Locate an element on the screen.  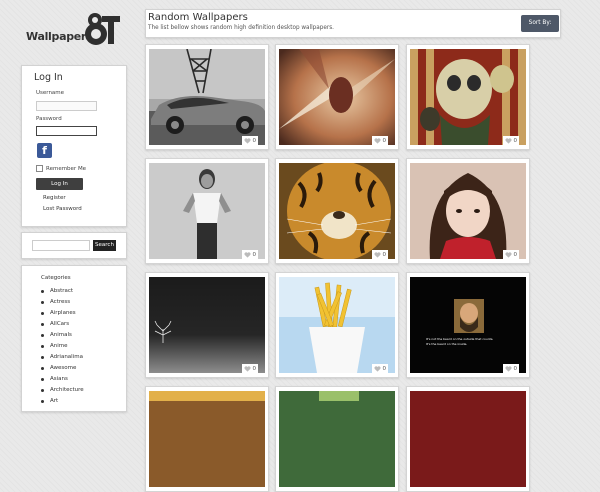
woman-photo-thumbnail is located at coordinates (207, 211).